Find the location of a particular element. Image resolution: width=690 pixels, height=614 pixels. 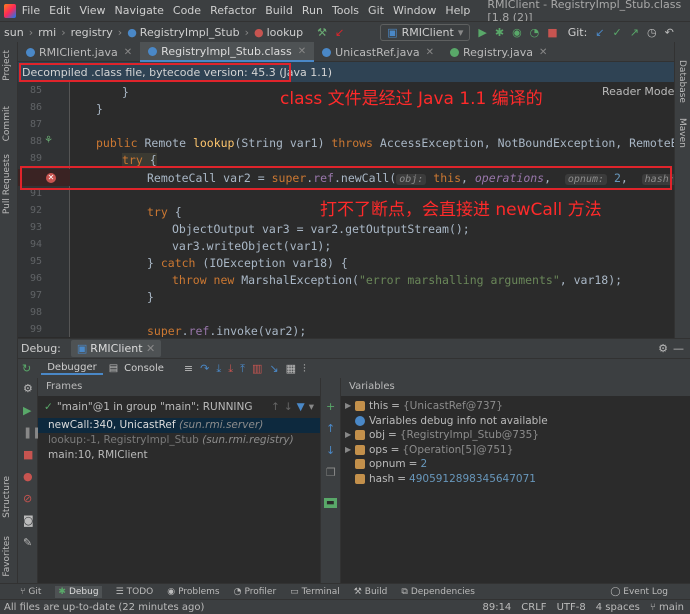

profile-icon: ◔ is located at coordinates (535, 32).